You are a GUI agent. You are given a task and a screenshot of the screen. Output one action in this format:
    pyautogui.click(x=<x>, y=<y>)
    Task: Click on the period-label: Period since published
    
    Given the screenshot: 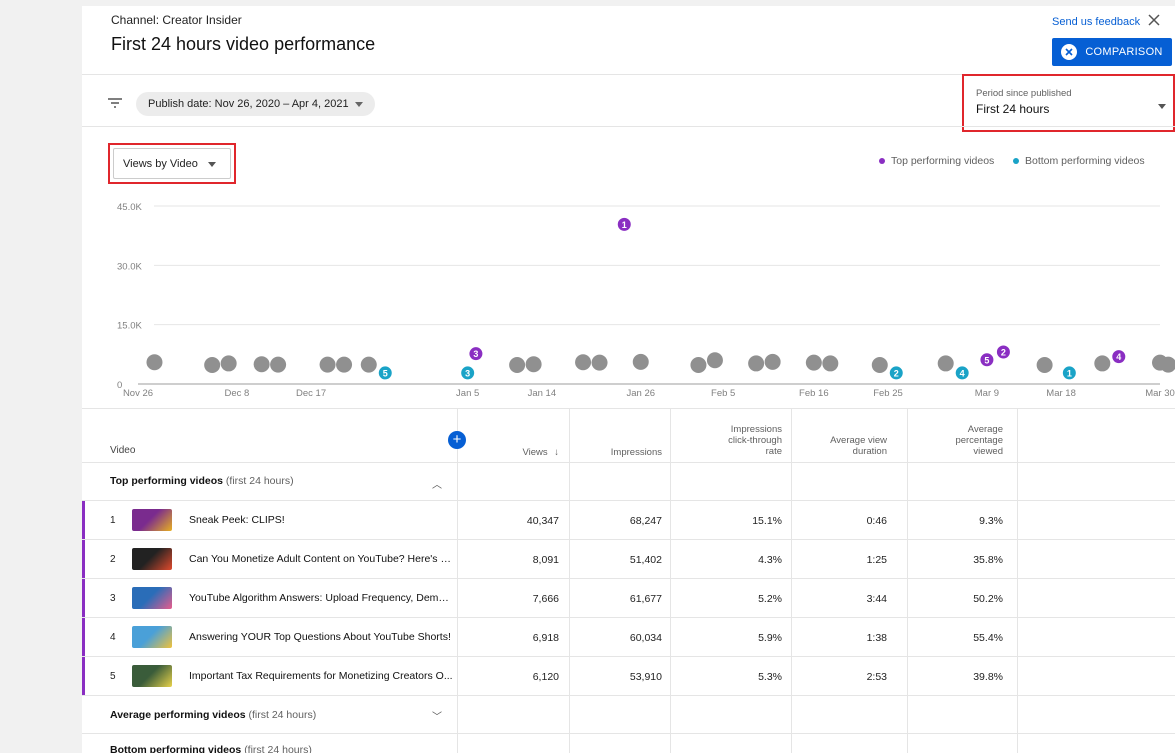 What is the action you would take?
    pyautogui.click(x=1024, y=93)
    